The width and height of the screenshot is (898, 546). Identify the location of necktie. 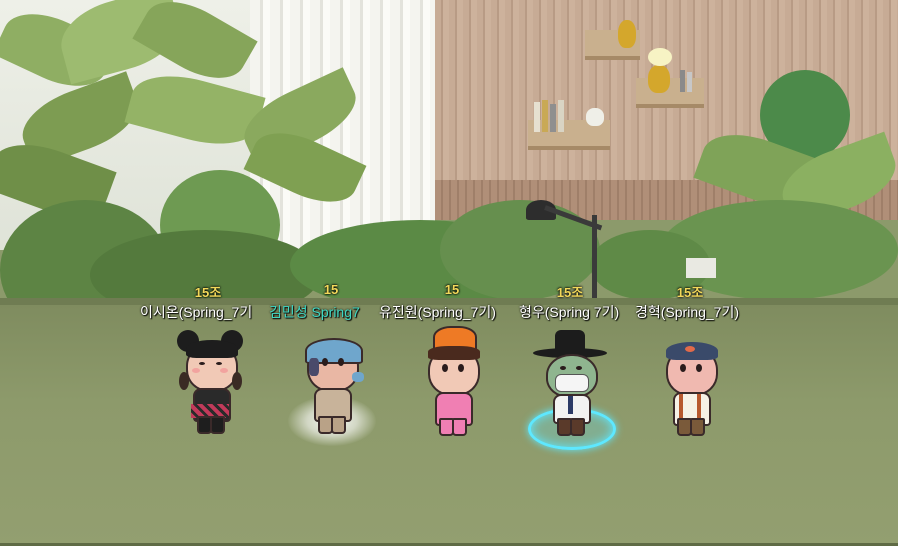
(570, 405).